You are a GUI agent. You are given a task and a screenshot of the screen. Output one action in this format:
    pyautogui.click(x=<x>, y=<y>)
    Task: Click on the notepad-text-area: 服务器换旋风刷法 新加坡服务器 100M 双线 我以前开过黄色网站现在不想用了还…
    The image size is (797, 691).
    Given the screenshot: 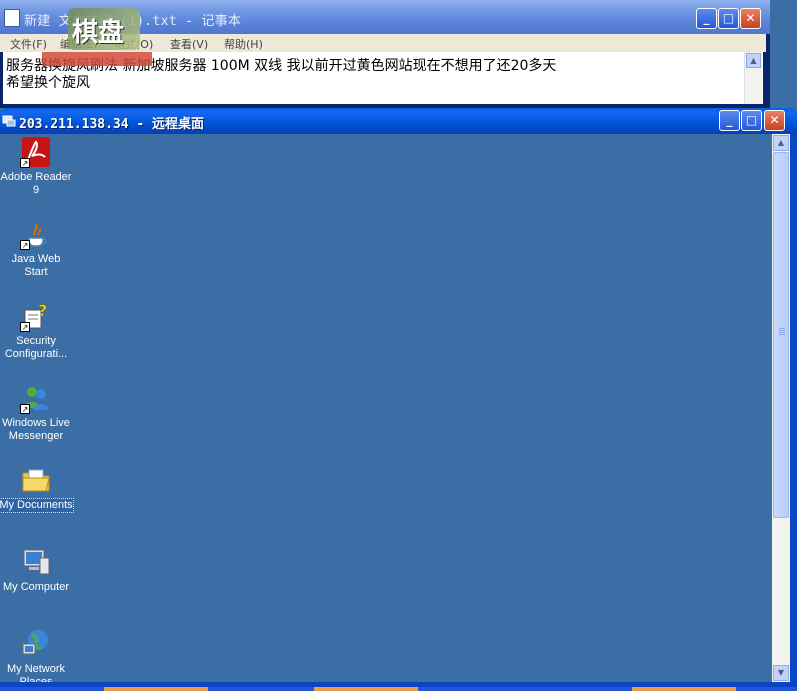 What is the action you would take?
    pyautogui.click(x=383, y=78)
    